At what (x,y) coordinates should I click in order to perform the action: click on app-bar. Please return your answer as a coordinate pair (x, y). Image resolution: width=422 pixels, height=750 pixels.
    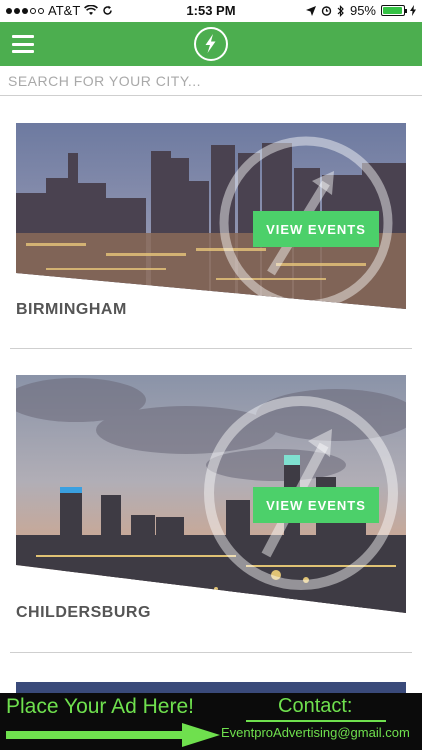
    Looking at the image, I should click on (211, 44).